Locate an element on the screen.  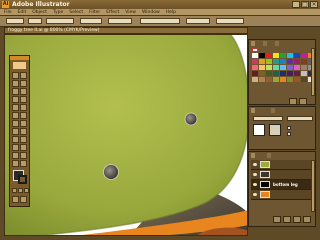
rotate-tool-icon is located at coordinates (15, 115).